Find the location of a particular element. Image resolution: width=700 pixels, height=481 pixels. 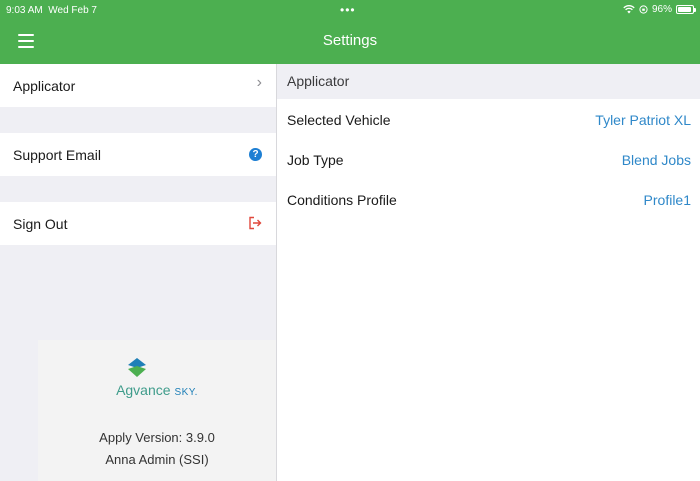

status-bar: 9:03 AM Wed Feb 7 ••• 96% is located at coordinates (350, 10).